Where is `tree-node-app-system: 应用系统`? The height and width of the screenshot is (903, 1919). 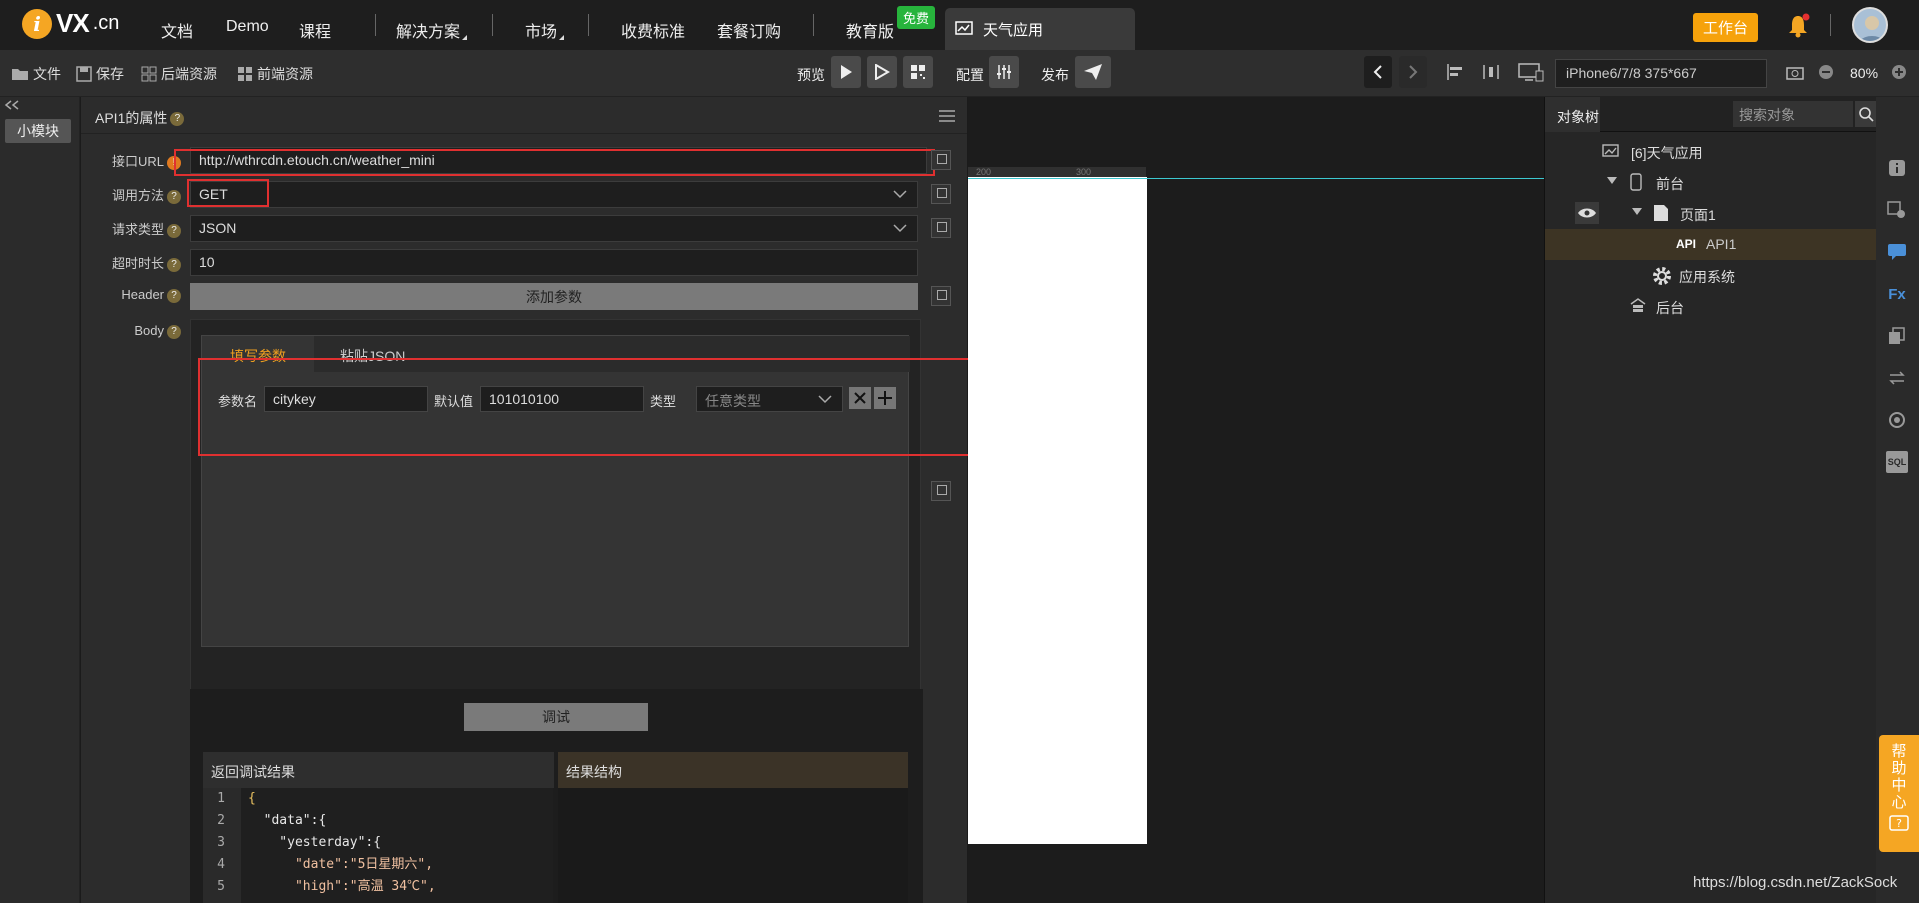 tree-node-app-system: 应用系统 is located at coordinates (1711, 275).